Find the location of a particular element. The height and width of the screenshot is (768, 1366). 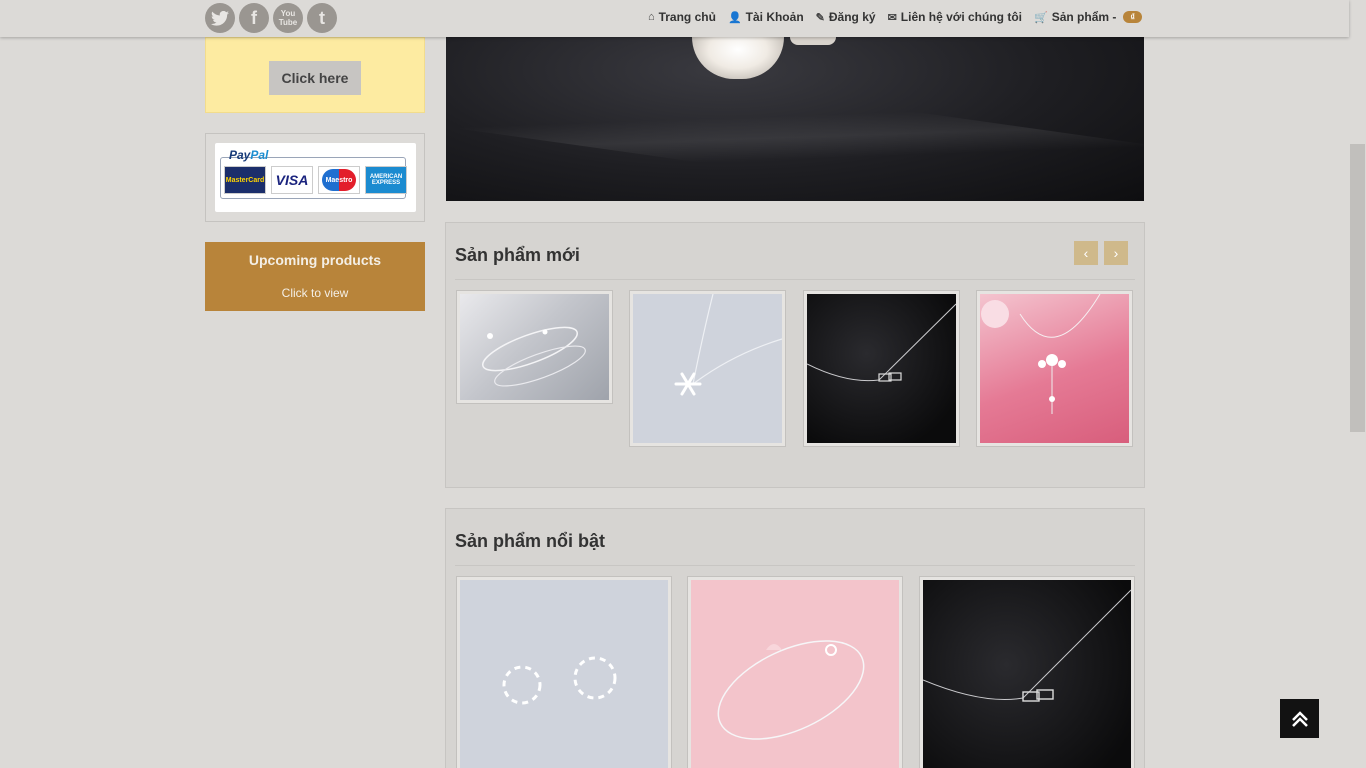

nav-label: Đăng ký is located at coordinates (852, 17).